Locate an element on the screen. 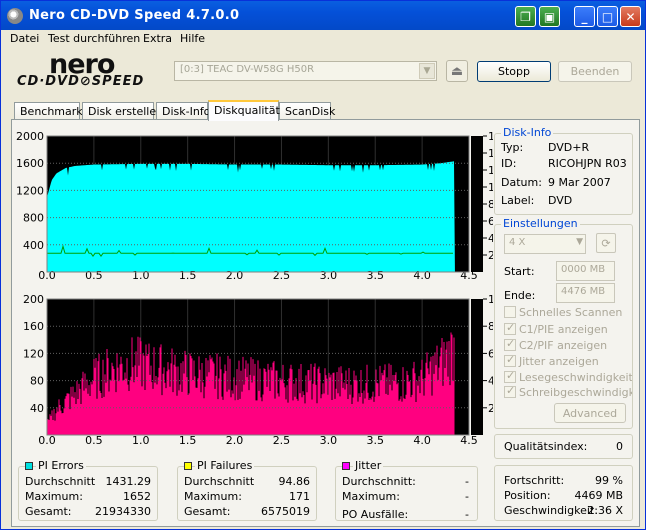 The image size is (646, 530). fast-scan-checkbox: Schnelles Scannen is located at coordinates (563, 312).